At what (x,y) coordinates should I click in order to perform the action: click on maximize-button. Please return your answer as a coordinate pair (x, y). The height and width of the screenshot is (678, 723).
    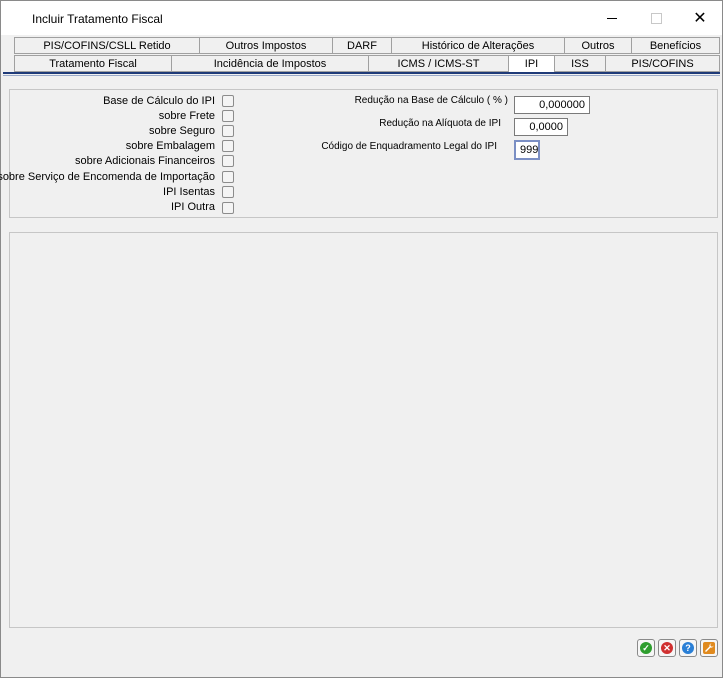
    Looking at the image, I should click on (656, 18).